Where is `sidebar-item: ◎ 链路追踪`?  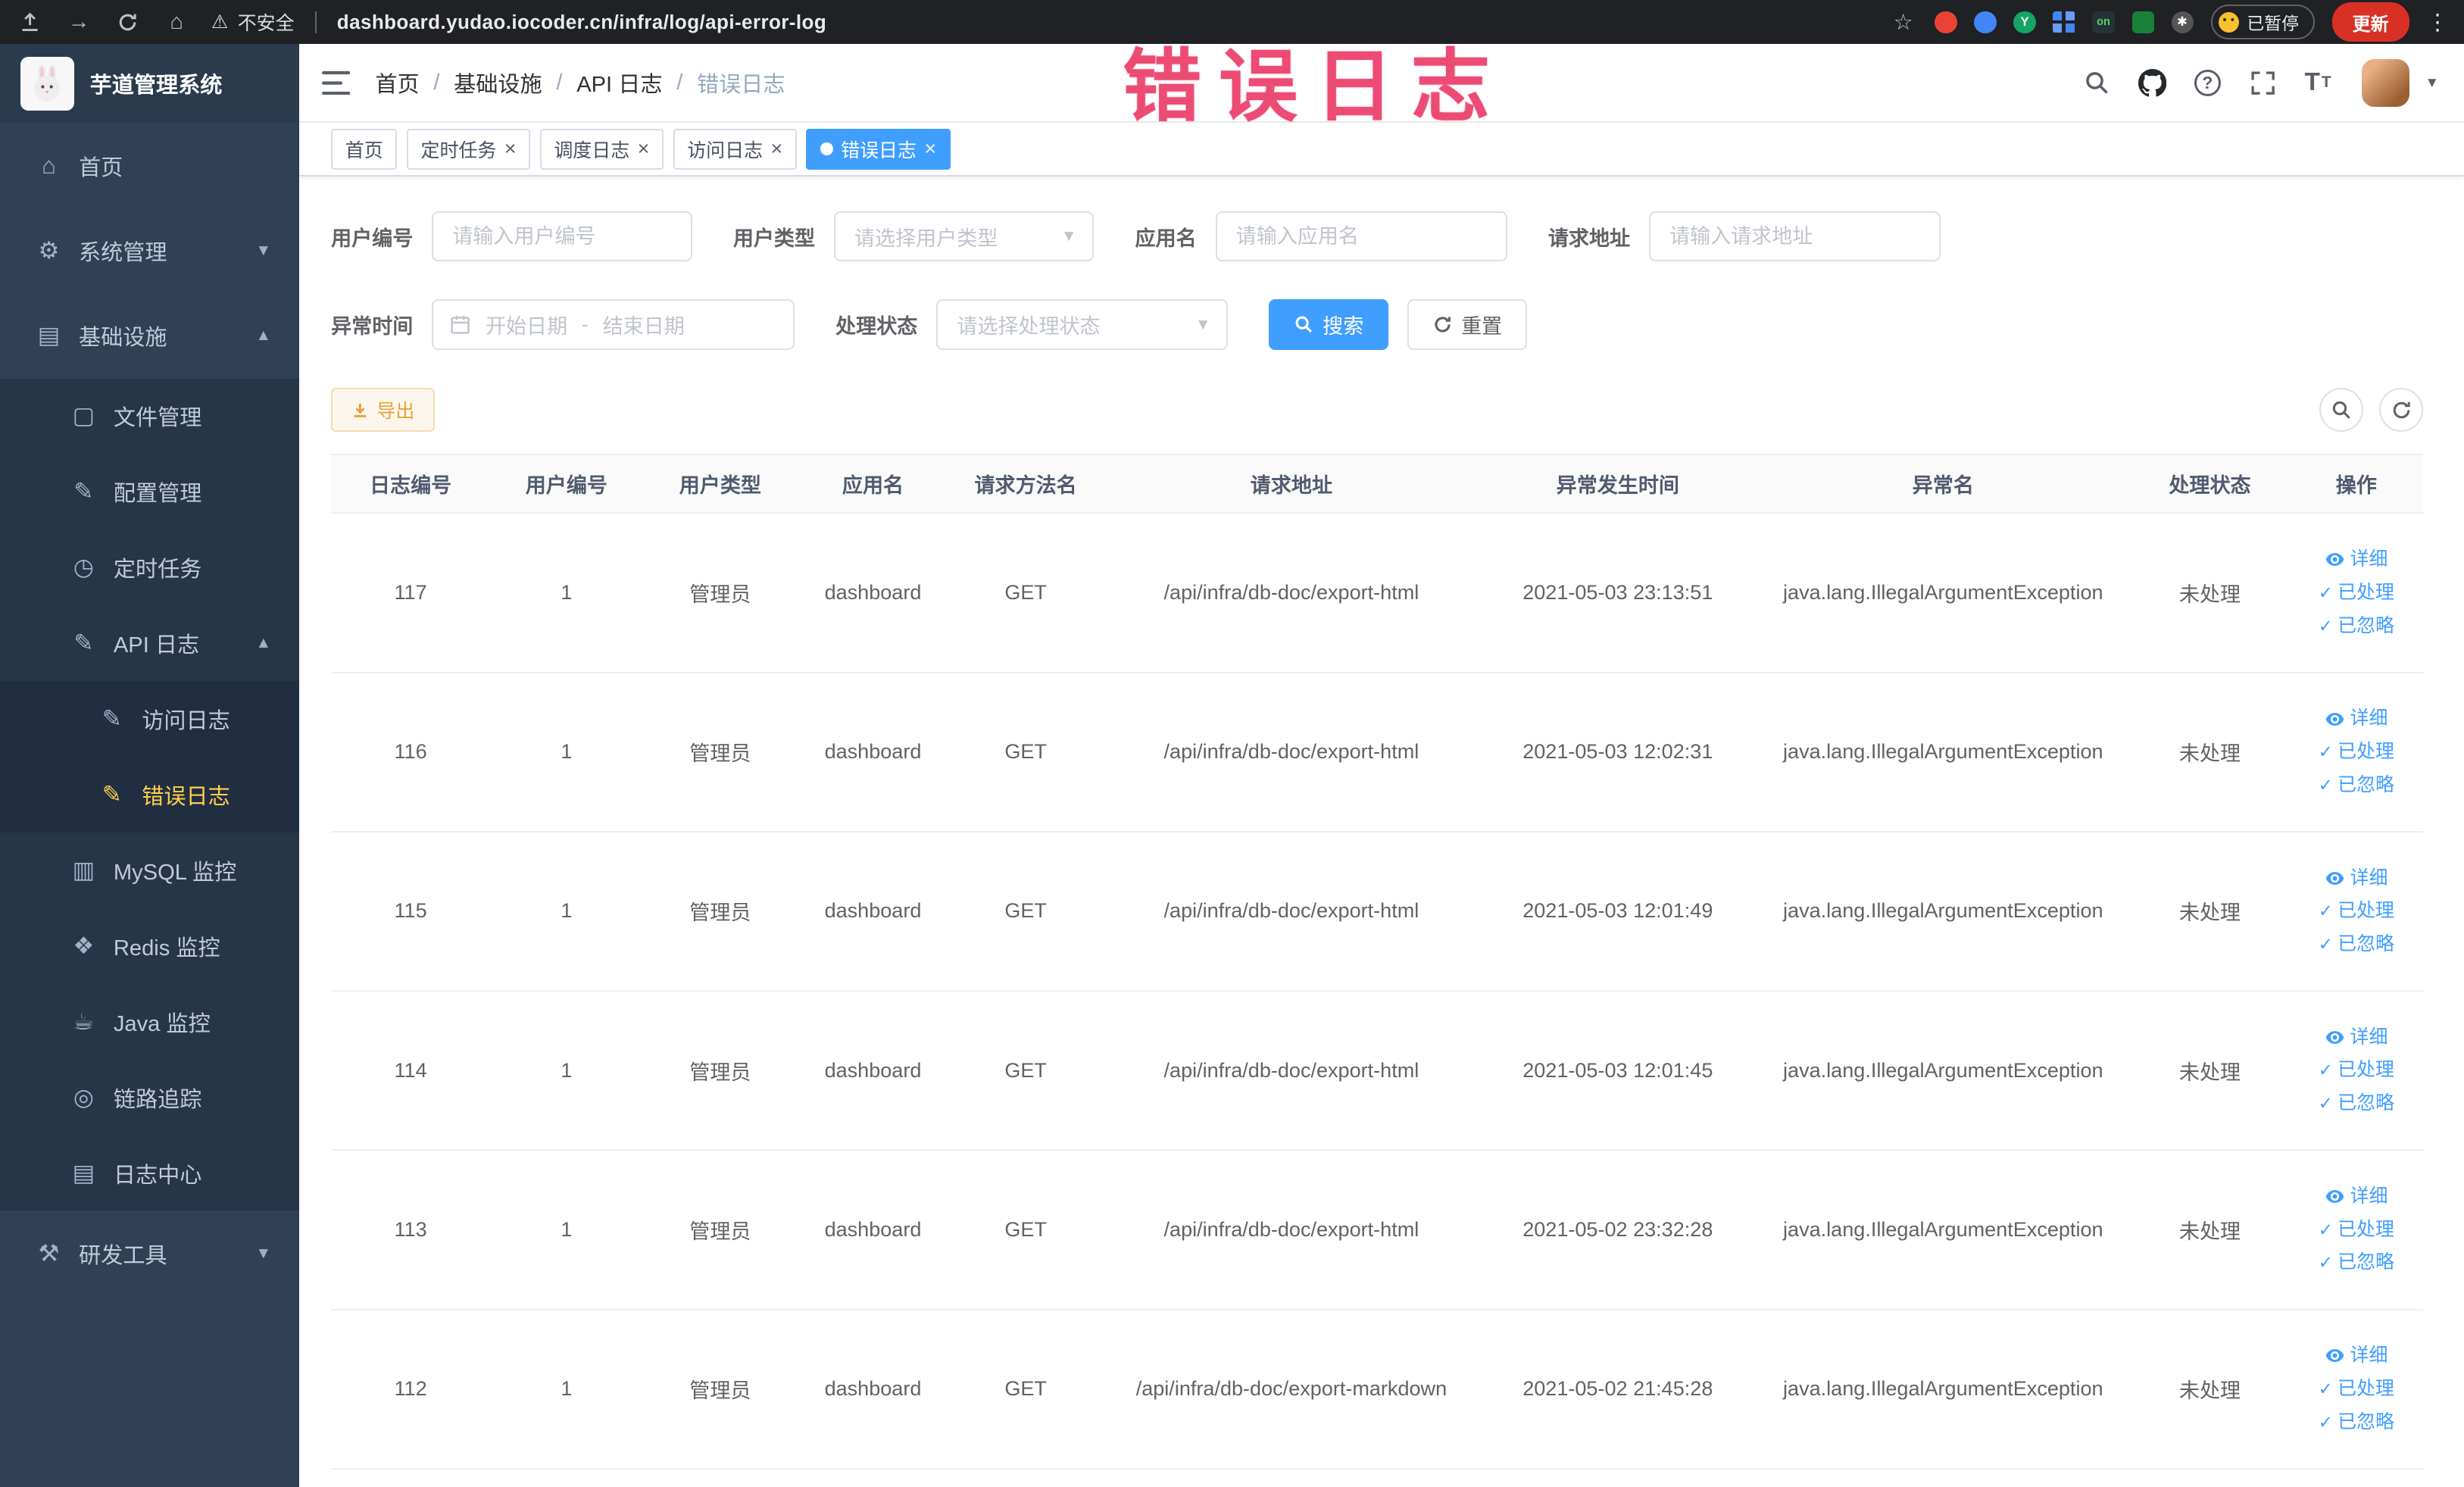
sidebar-item: ◎ 链路追踪 is located at coordinates (150, 1097).